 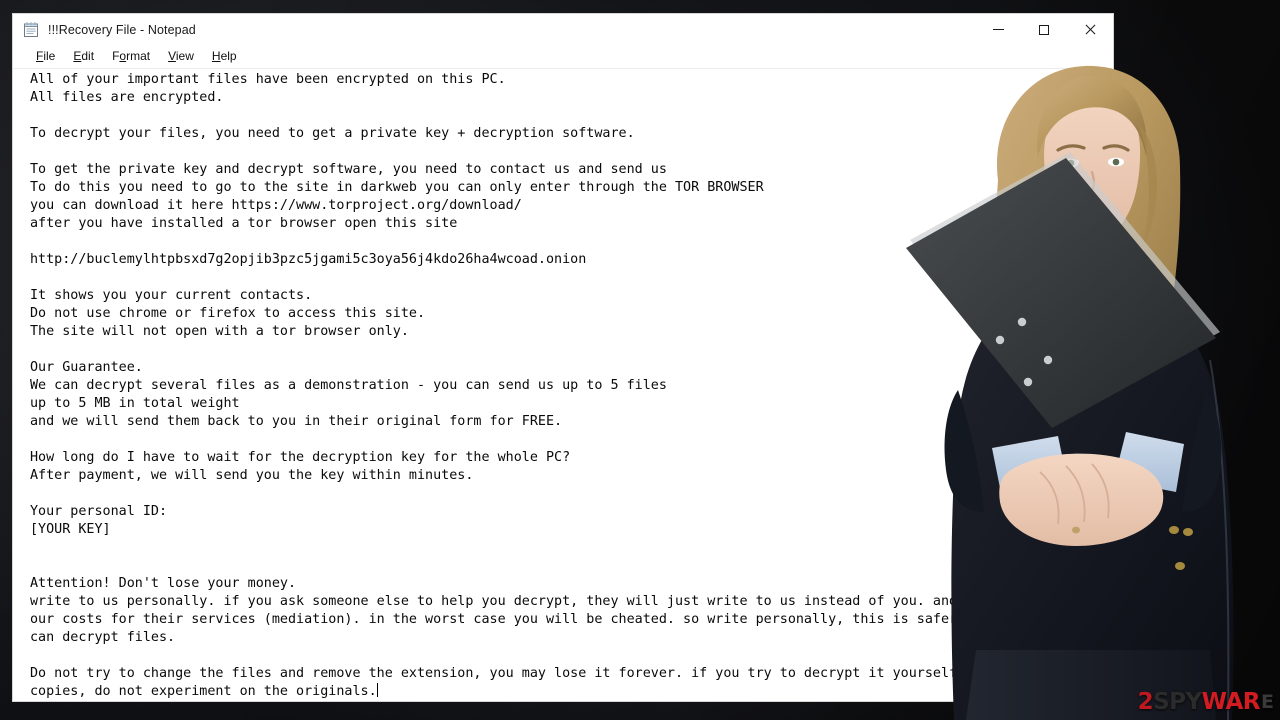 What do you see at coordinates (1145, 702) in the screenshot?
I see `watermark-part-2: 2` at bounding box center [1145, 702].